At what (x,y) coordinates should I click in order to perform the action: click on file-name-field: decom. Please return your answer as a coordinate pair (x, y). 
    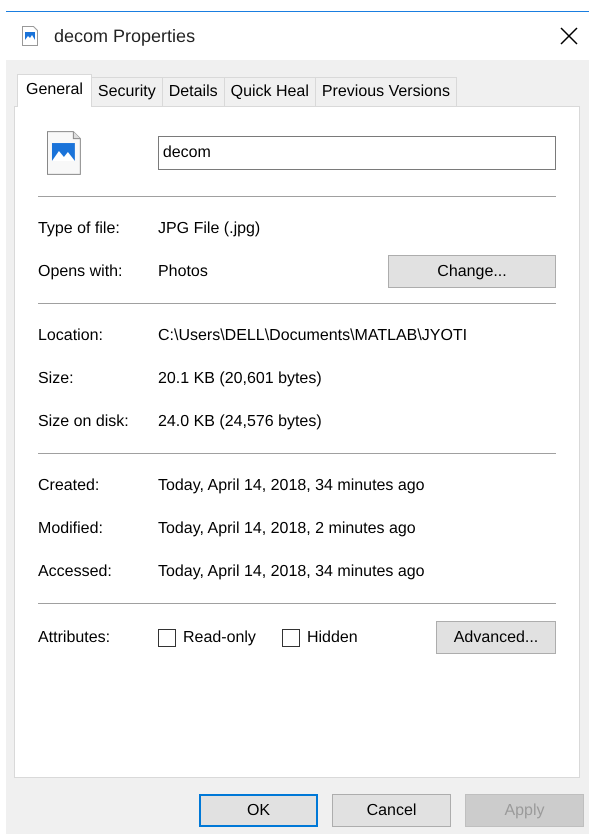
    Looking at the image, I should click on (357, 153).